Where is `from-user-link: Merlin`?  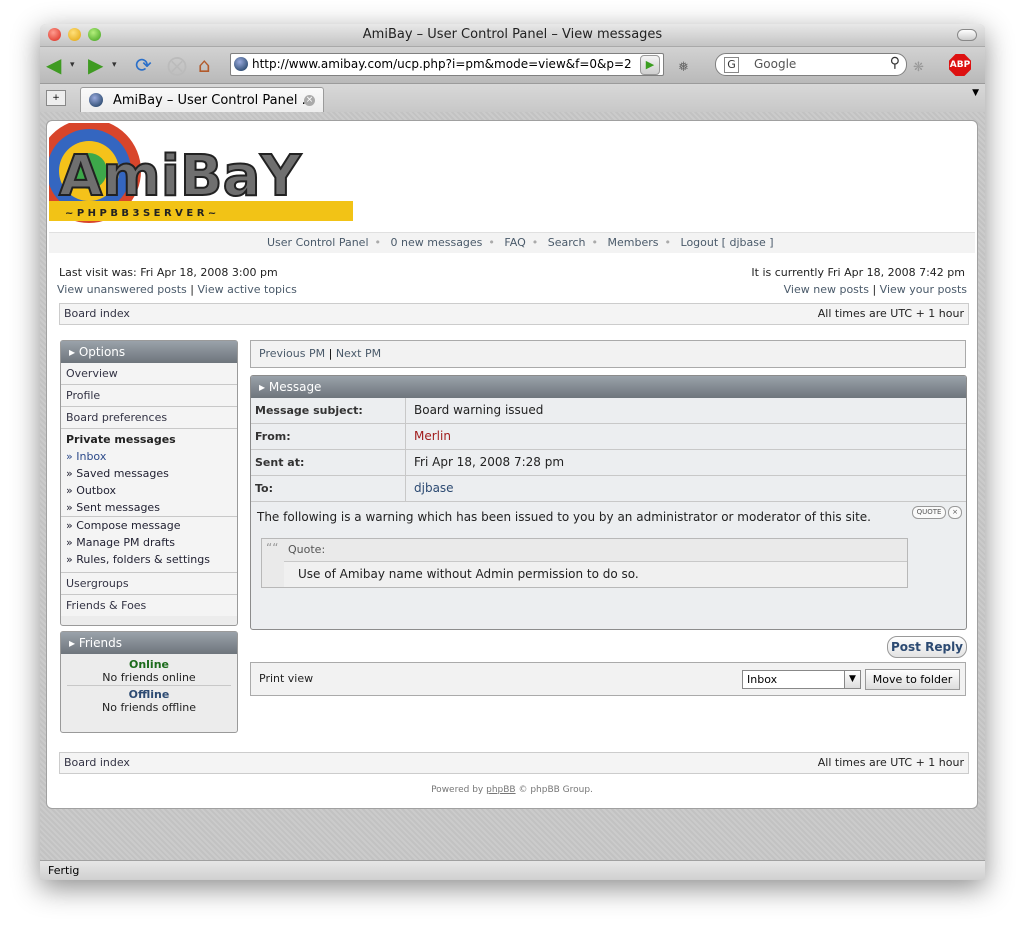
from-user-link: Merlin is located at coordinates (432, 436).